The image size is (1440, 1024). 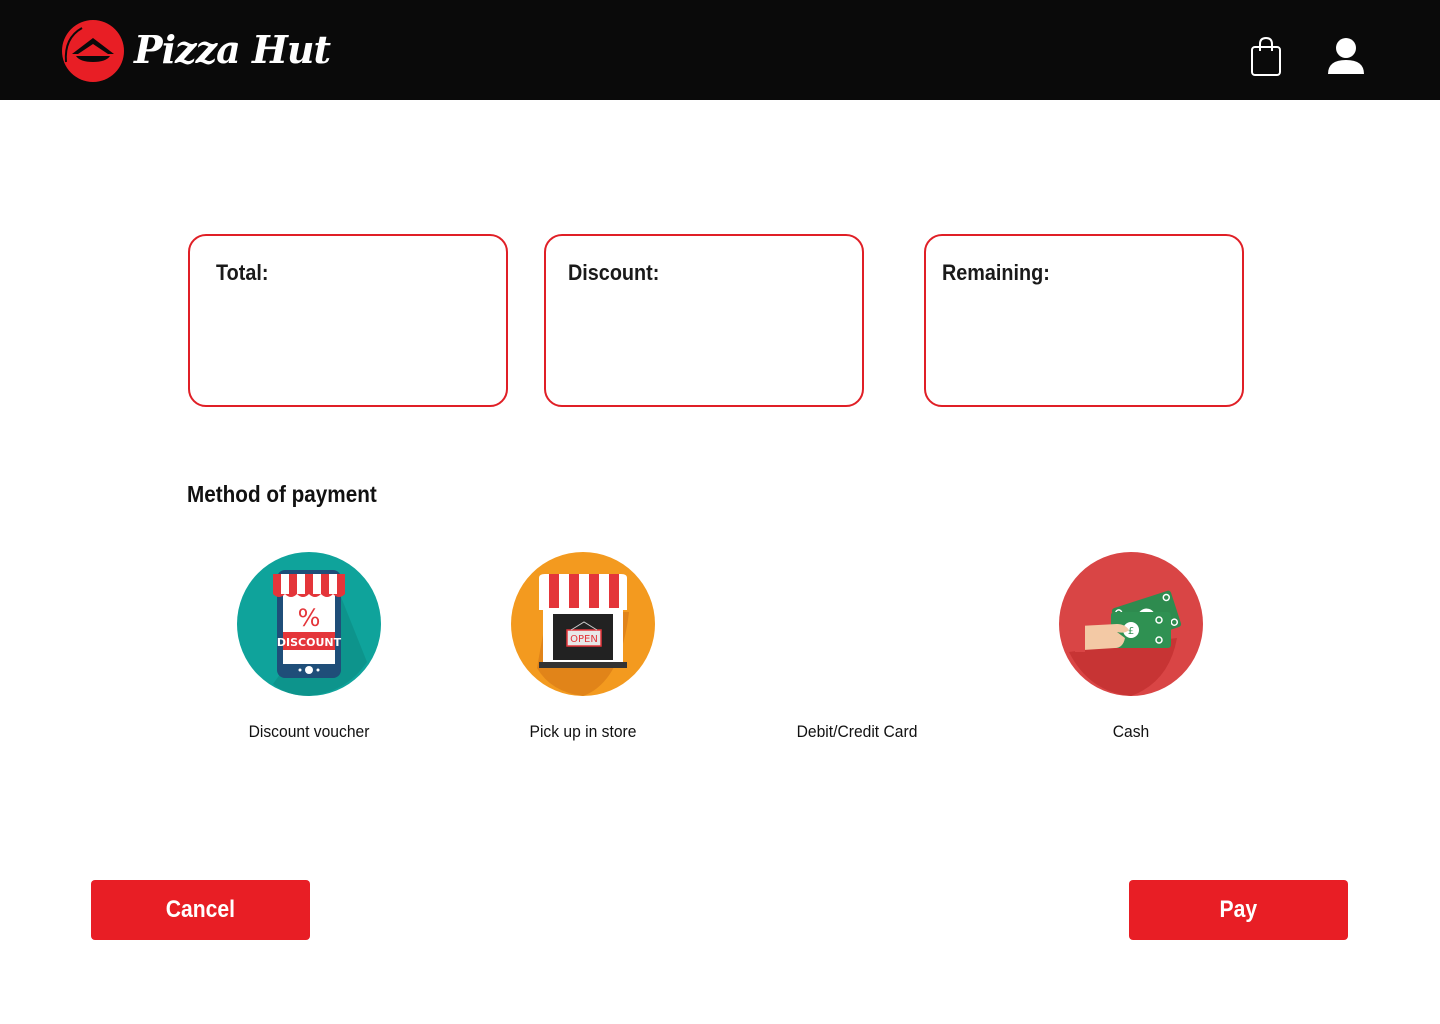 I want to click on store-open-icon: OPEN, so click(x=583, y=624).